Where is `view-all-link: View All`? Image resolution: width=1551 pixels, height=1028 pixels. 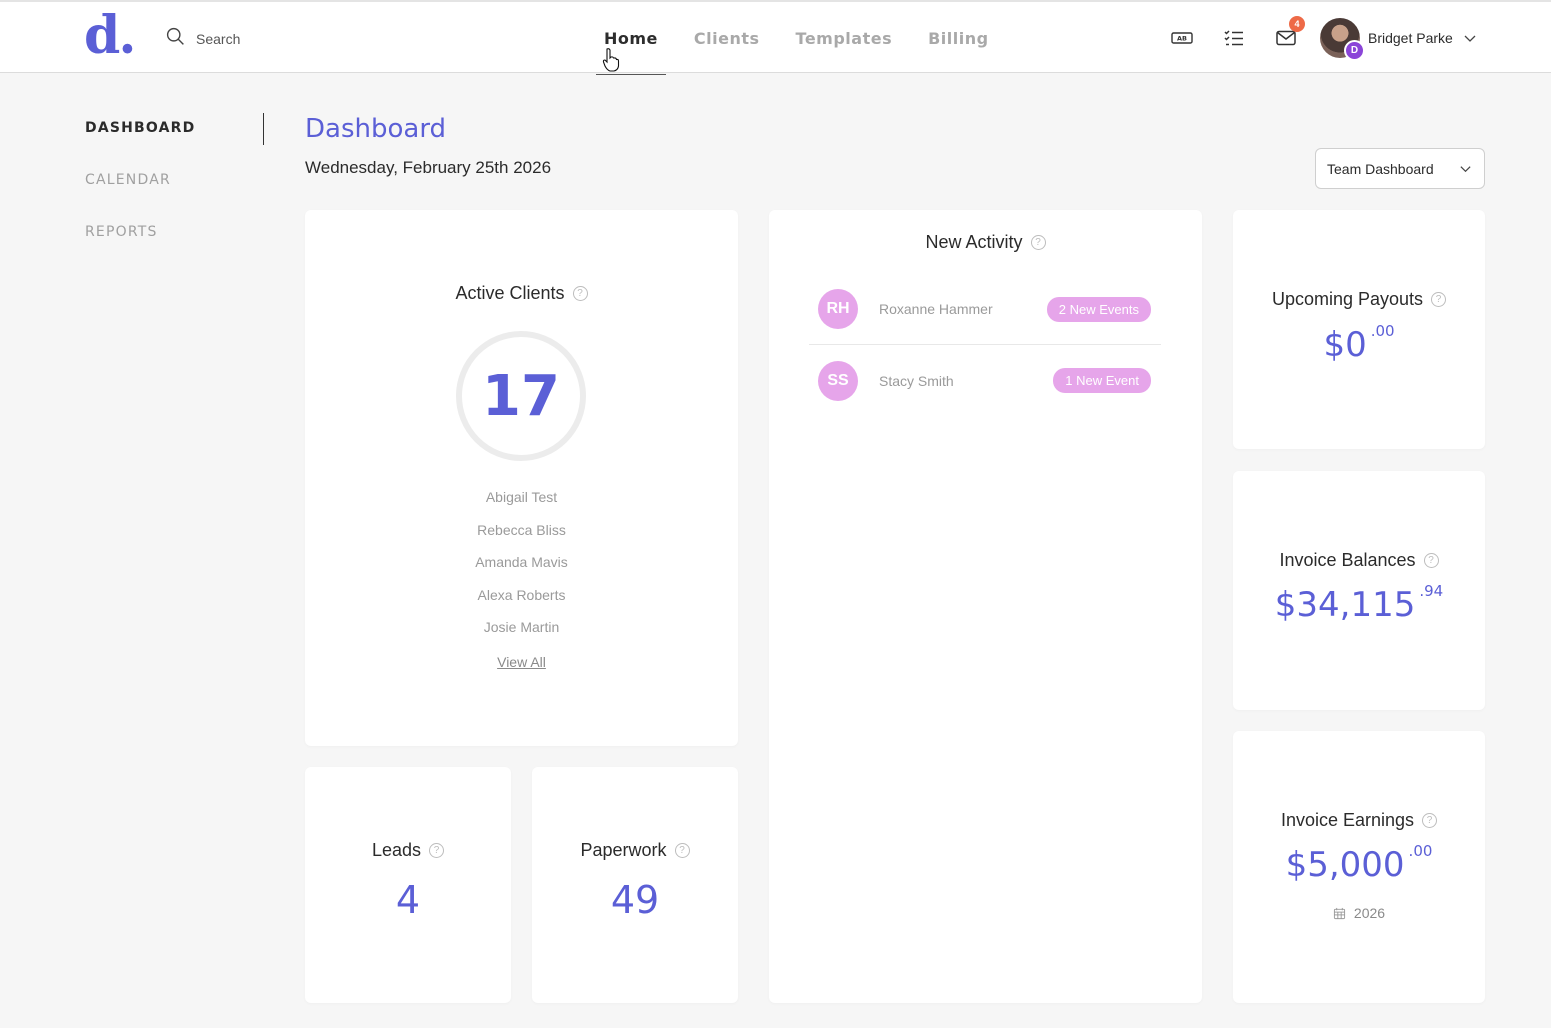
view-all-link: View All is located at coordinates (521, 662).